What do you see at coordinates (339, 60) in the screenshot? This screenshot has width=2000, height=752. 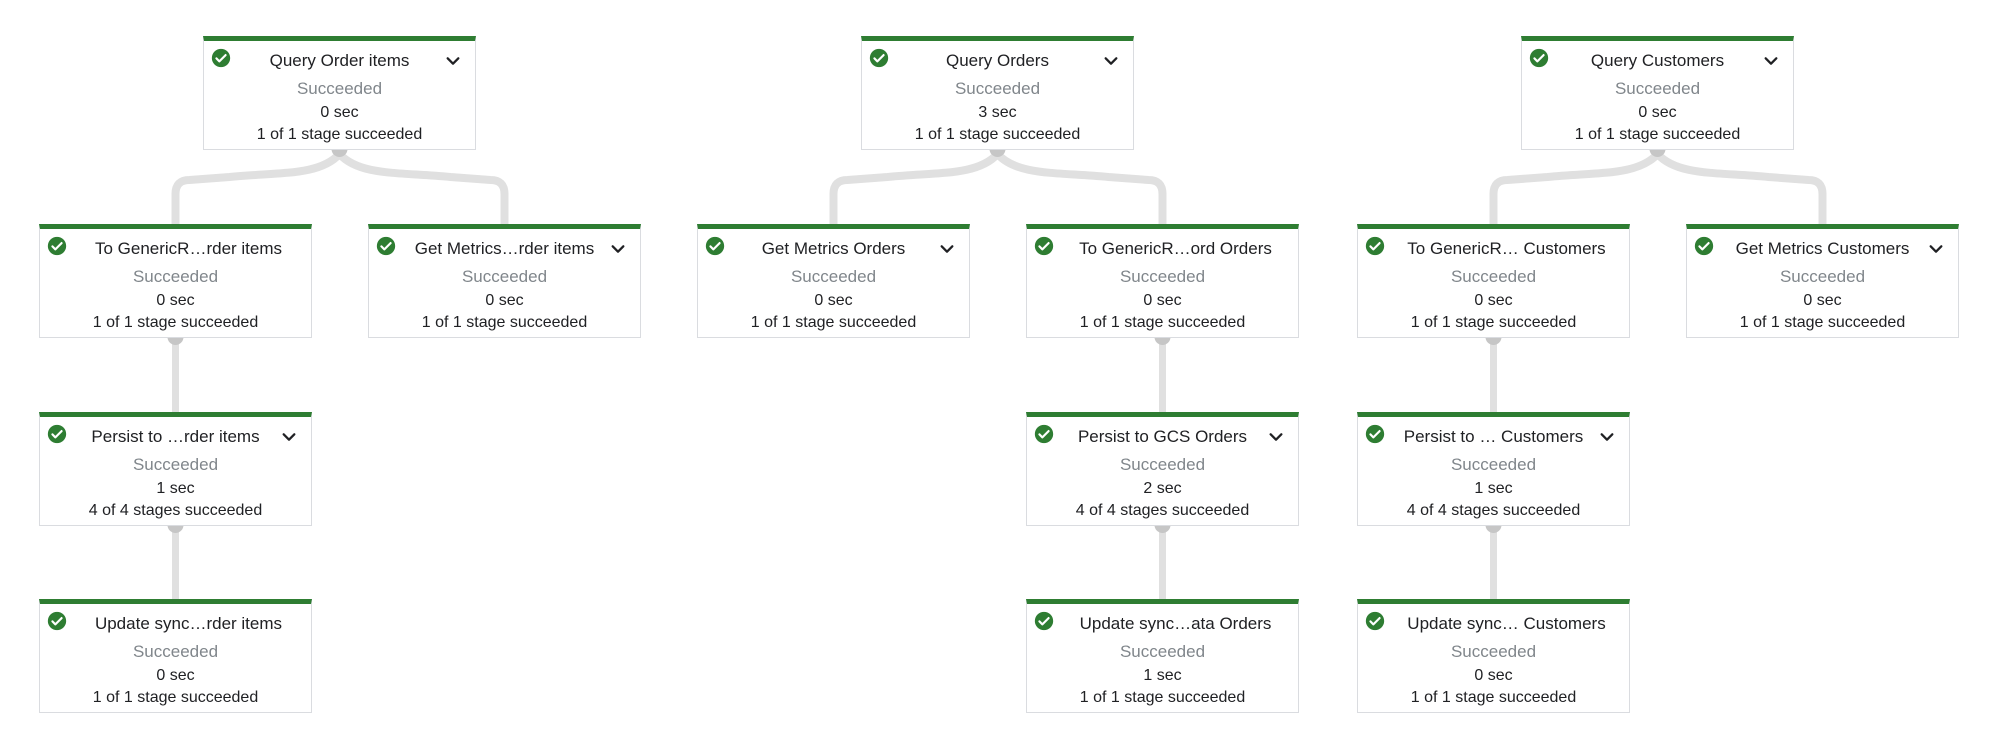 I see `node-title: Query Order items` at bounding box center [339, 60].